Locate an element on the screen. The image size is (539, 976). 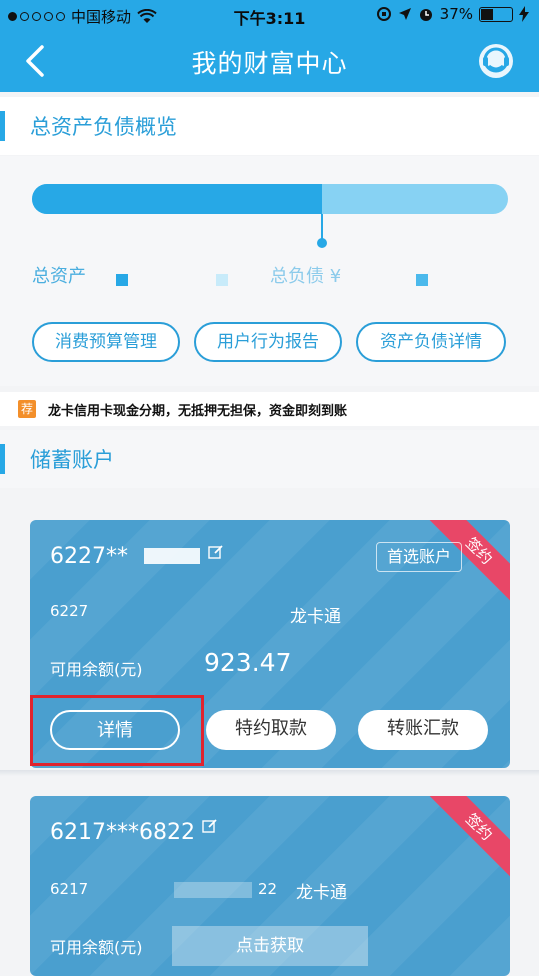
liabilities-label: 总负债 ¥ is located at coordinates (306, 276).